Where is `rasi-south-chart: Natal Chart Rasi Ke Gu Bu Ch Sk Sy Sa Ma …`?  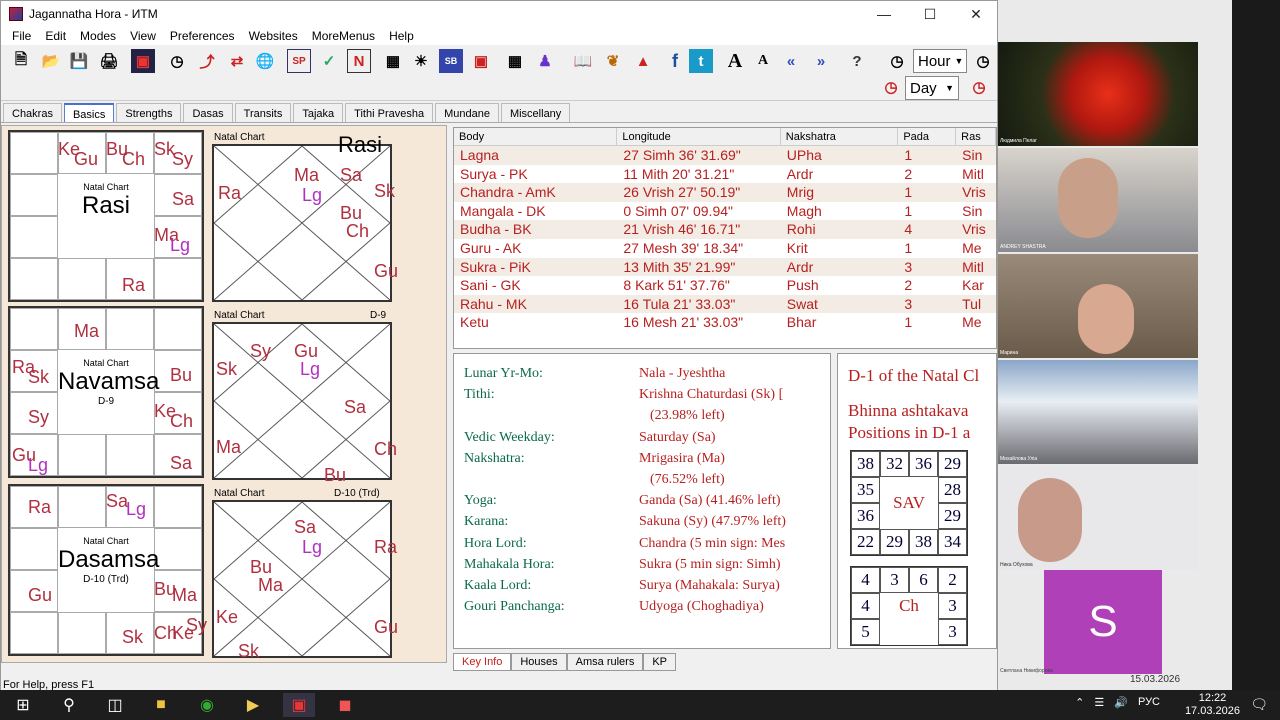 rasi-south-chart: Natal Chart Rasi Ke Gu Bu Ch Sk Sy Sa Ma … is located at coordinates (106, 216).